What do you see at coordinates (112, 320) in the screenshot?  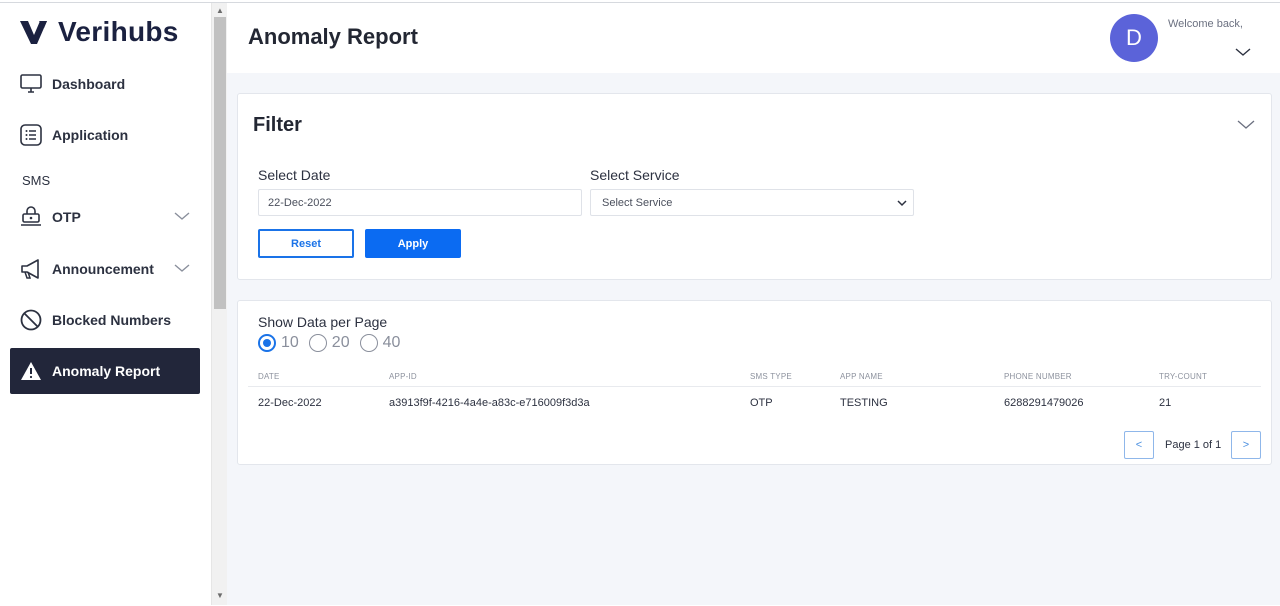 I see `sidebar-item-label: Blocked Numbers` at bounding box center [112, 320].